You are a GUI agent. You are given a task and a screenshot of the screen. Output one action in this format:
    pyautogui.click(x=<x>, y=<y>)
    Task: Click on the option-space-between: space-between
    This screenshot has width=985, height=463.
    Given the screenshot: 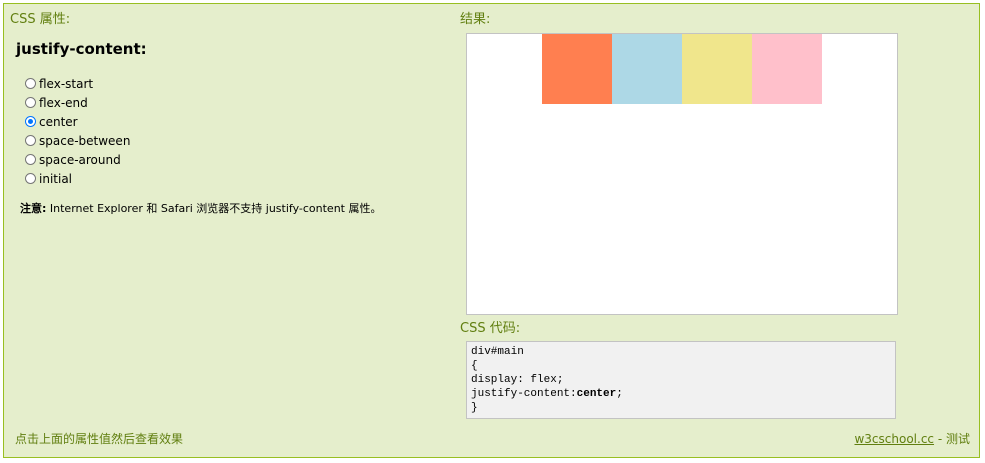 What is the action you would take?
    pyautogui.click(x=77, y=140)
    